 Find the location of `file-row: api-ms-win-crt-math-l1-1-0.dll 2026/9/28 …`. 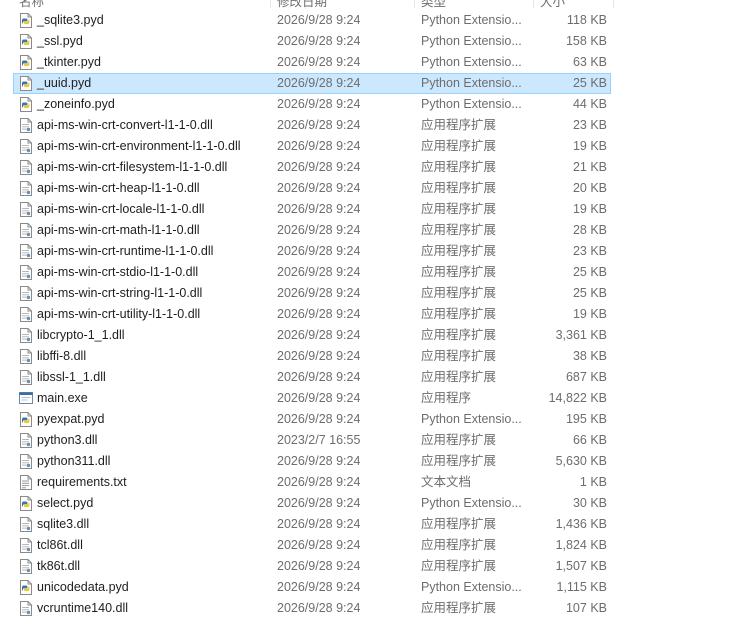

file-row: api-ms-win-crt-math-l1-1-0.dll 2026/9/28 … is located at coordinates (371, 230).